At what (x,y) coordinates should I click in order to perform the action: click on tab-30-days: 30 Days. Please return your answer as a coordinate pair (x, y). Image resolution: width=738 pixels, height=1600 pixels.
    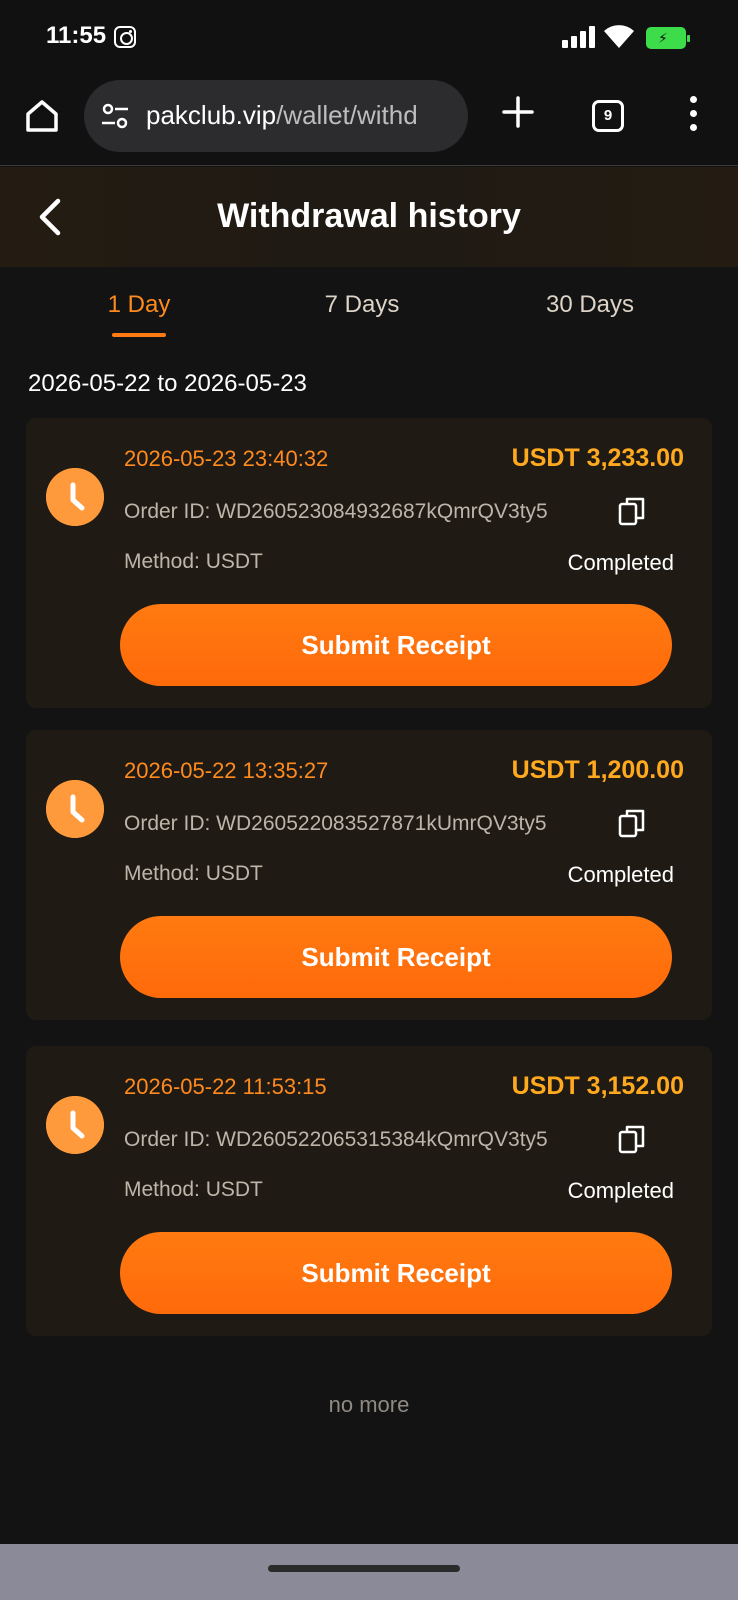
    Looking at the image, I should click on (590, 305).